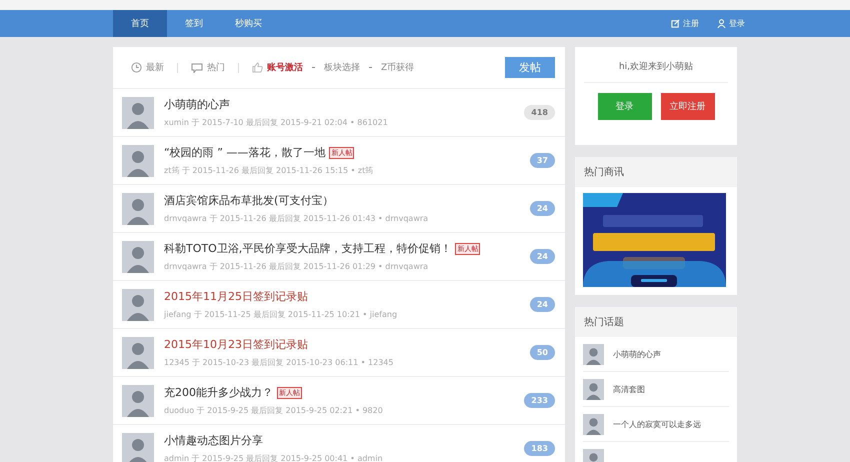  What do you see at coordinates (213, 440) in the screenshot?
I see `thread-title: 小情趣动态图片分享` at bounding box center [213, 440].